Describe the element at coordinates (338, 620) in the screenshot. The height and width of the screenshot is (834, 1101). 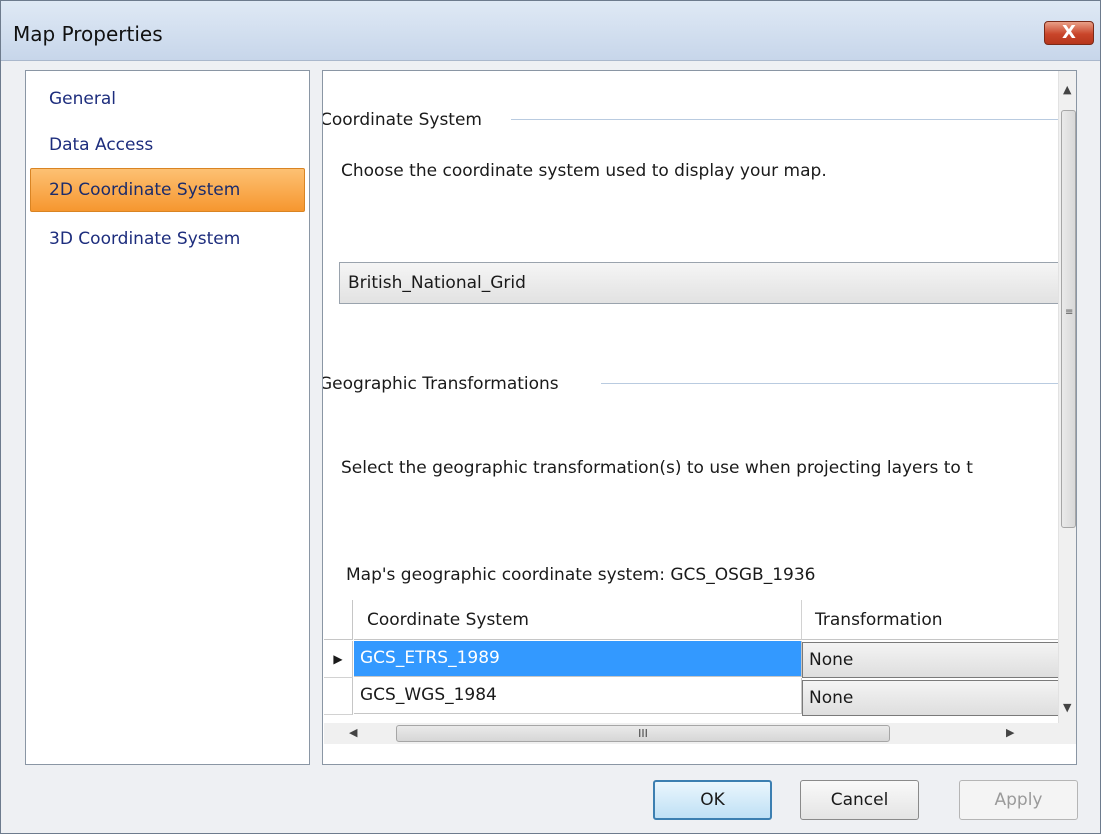
I see `grid-corner-cell` at that location.